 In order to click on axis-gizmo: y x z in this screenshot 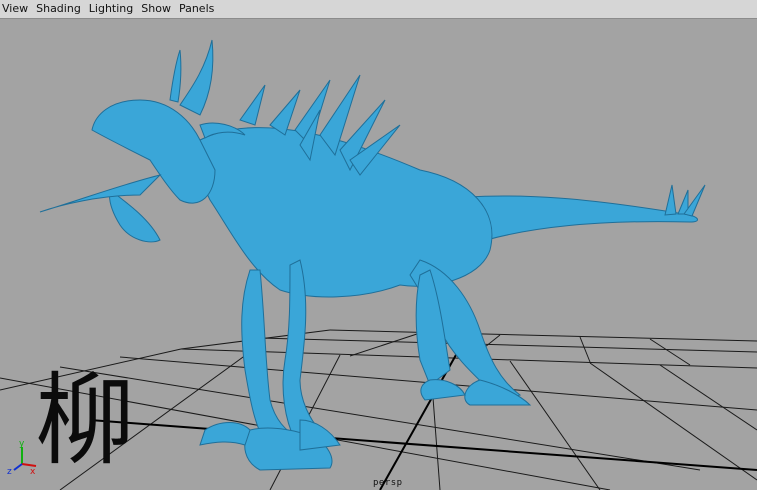, I will do `click(22, 458)`.